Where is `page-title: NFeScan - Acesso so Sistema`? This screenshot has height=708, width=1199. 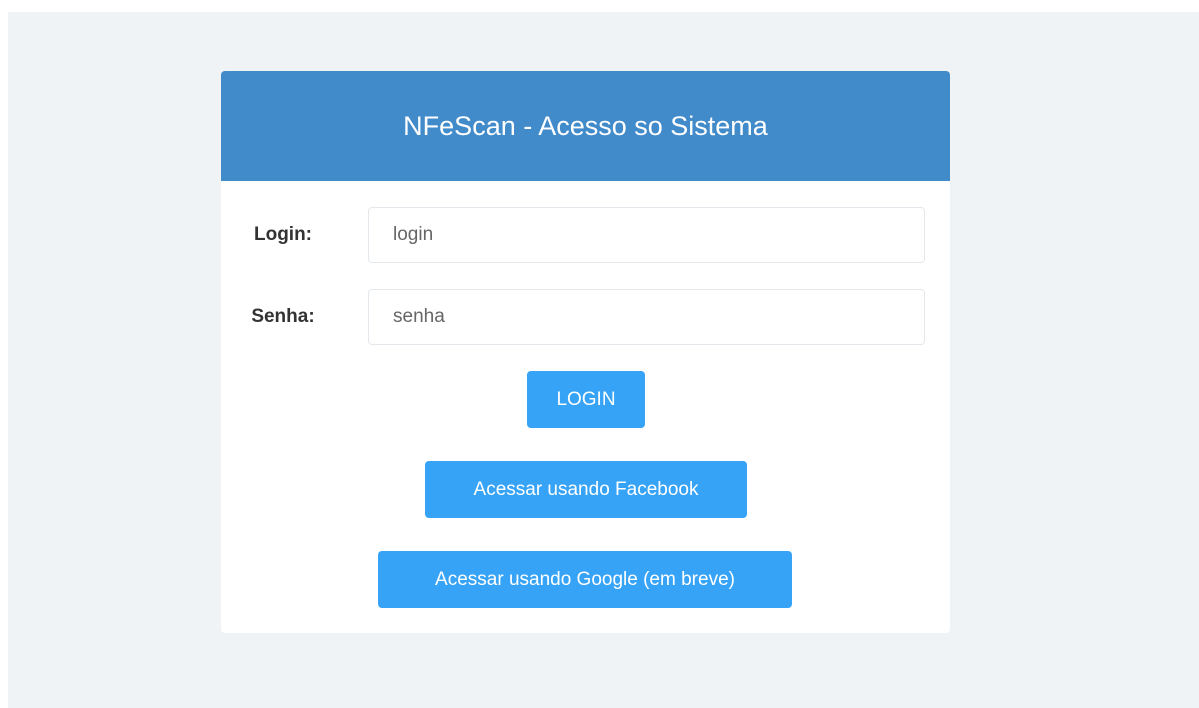 page-title: NFeScan - Acesso so Sistema is located at coordinates (585, 125).